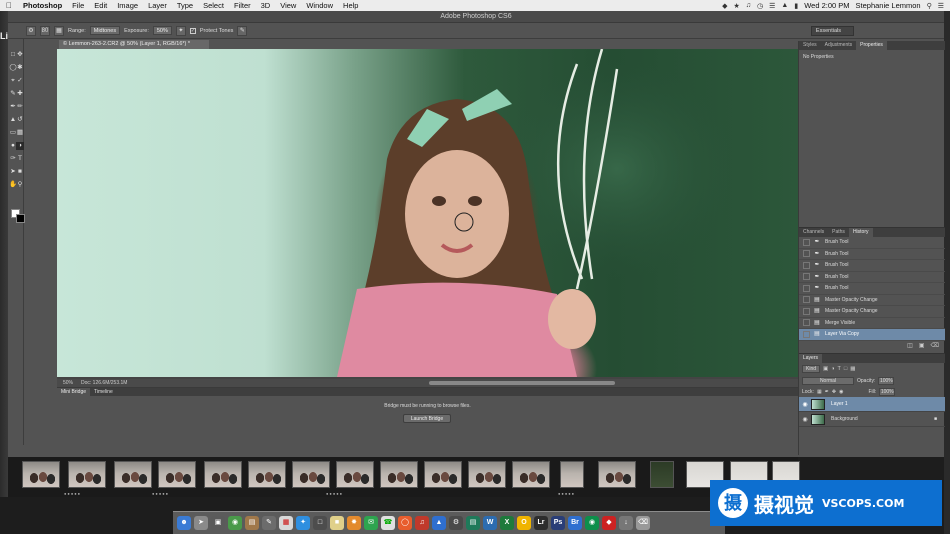 This screenshot has height=534, width=950. I want to click on healing-brush-tool-icon: ✚, so click(20, 94).